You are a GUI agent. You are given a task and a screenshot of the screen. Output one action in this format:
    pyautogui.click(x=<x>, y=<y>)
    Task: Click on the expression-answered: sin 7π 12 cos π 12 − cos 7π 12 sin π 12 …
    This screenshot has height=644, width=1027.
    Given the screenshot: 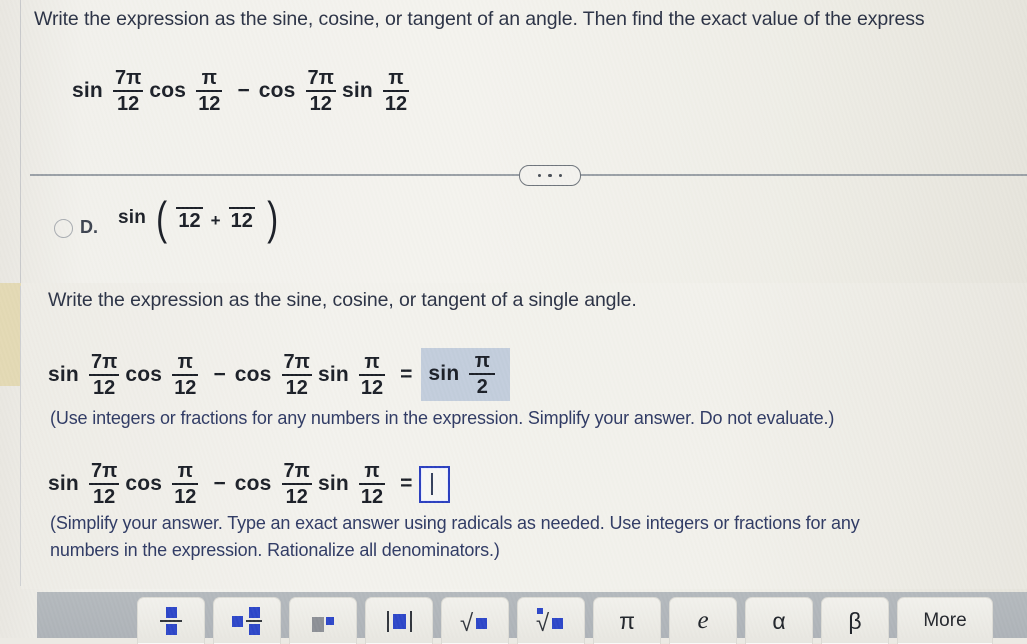 What is the action you would take?
    pyautogui.click(x=279, y=375)
    